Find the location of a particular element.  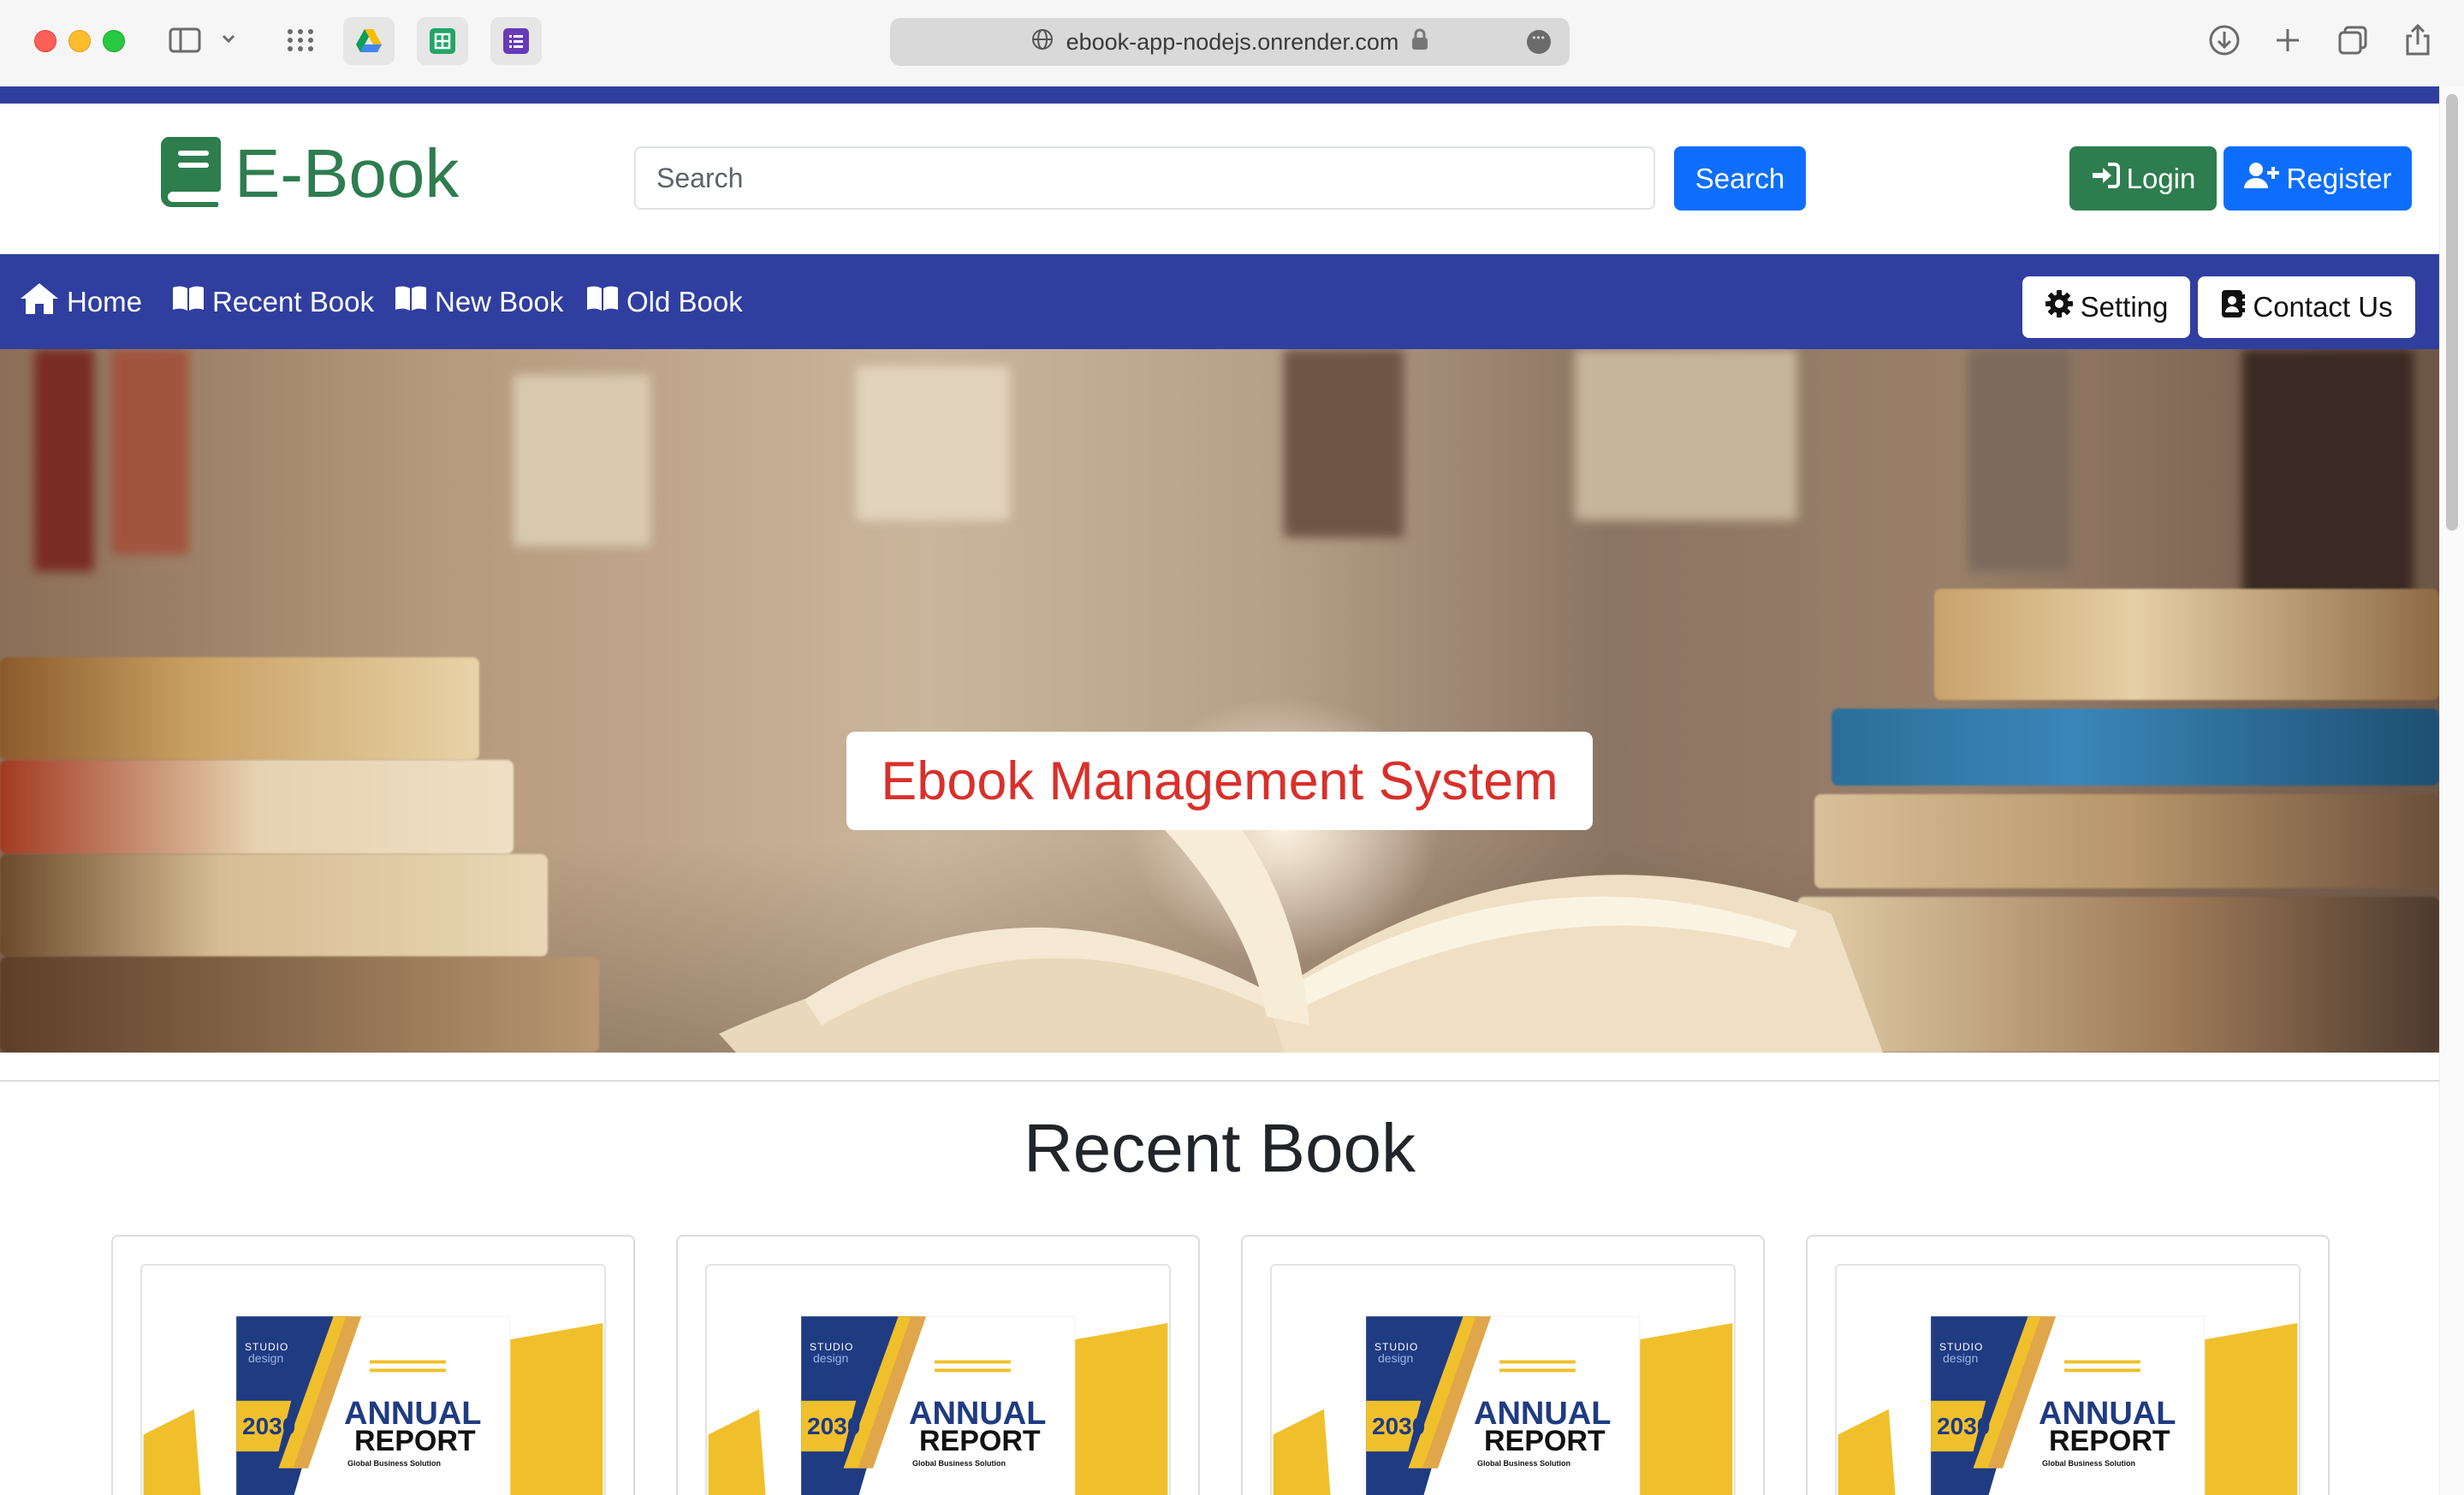

zoom-window-button is located at coordinates (114, 41).